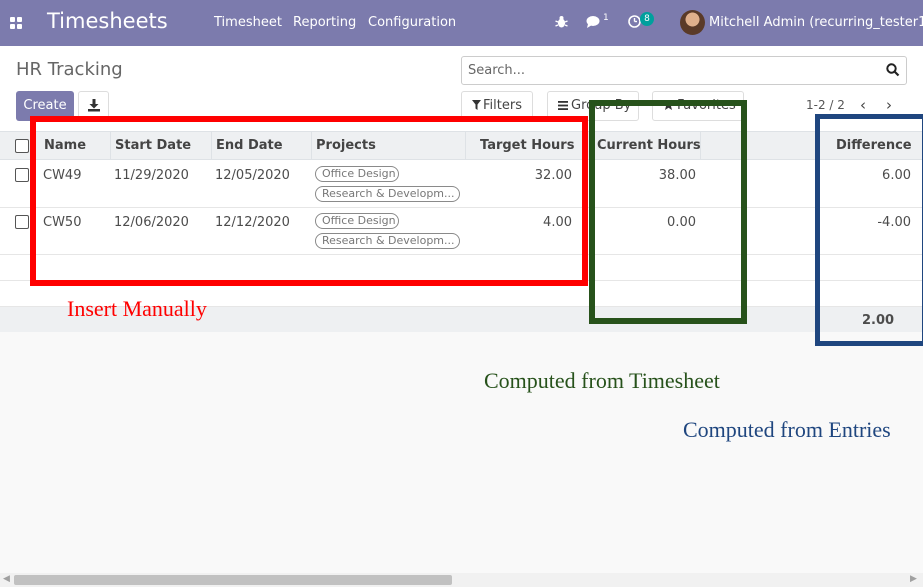 The height and width of the screenshot is (587, 923). What do you see at coordinates (593, 21) in the screenshot?
I see `chat-icon` at bounding box center [593, 21].